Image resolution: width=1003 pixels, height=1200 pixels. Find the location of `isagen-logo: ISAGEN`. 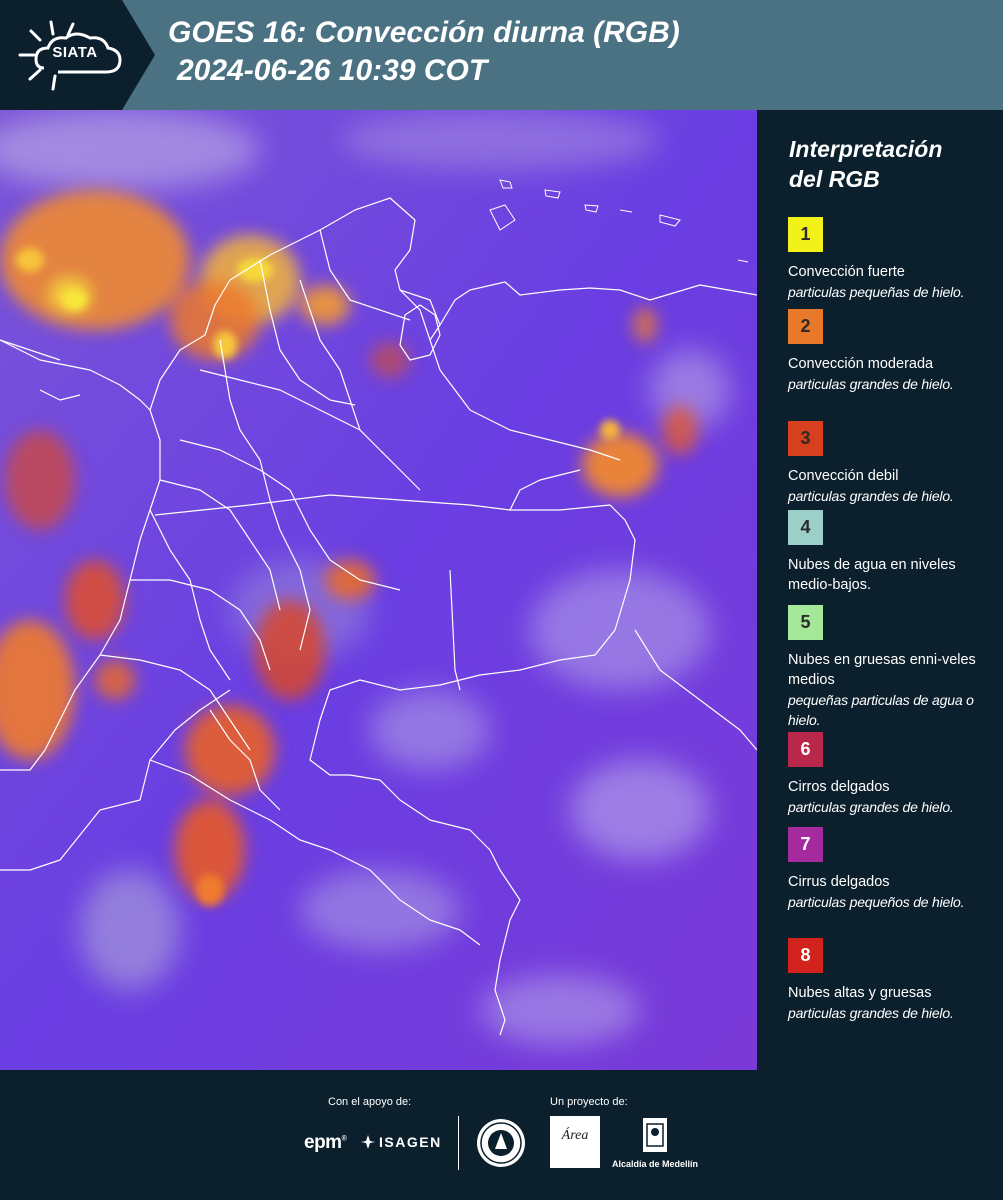

isagen-logo: ISAGEN is located at coordinates (401, 1142).